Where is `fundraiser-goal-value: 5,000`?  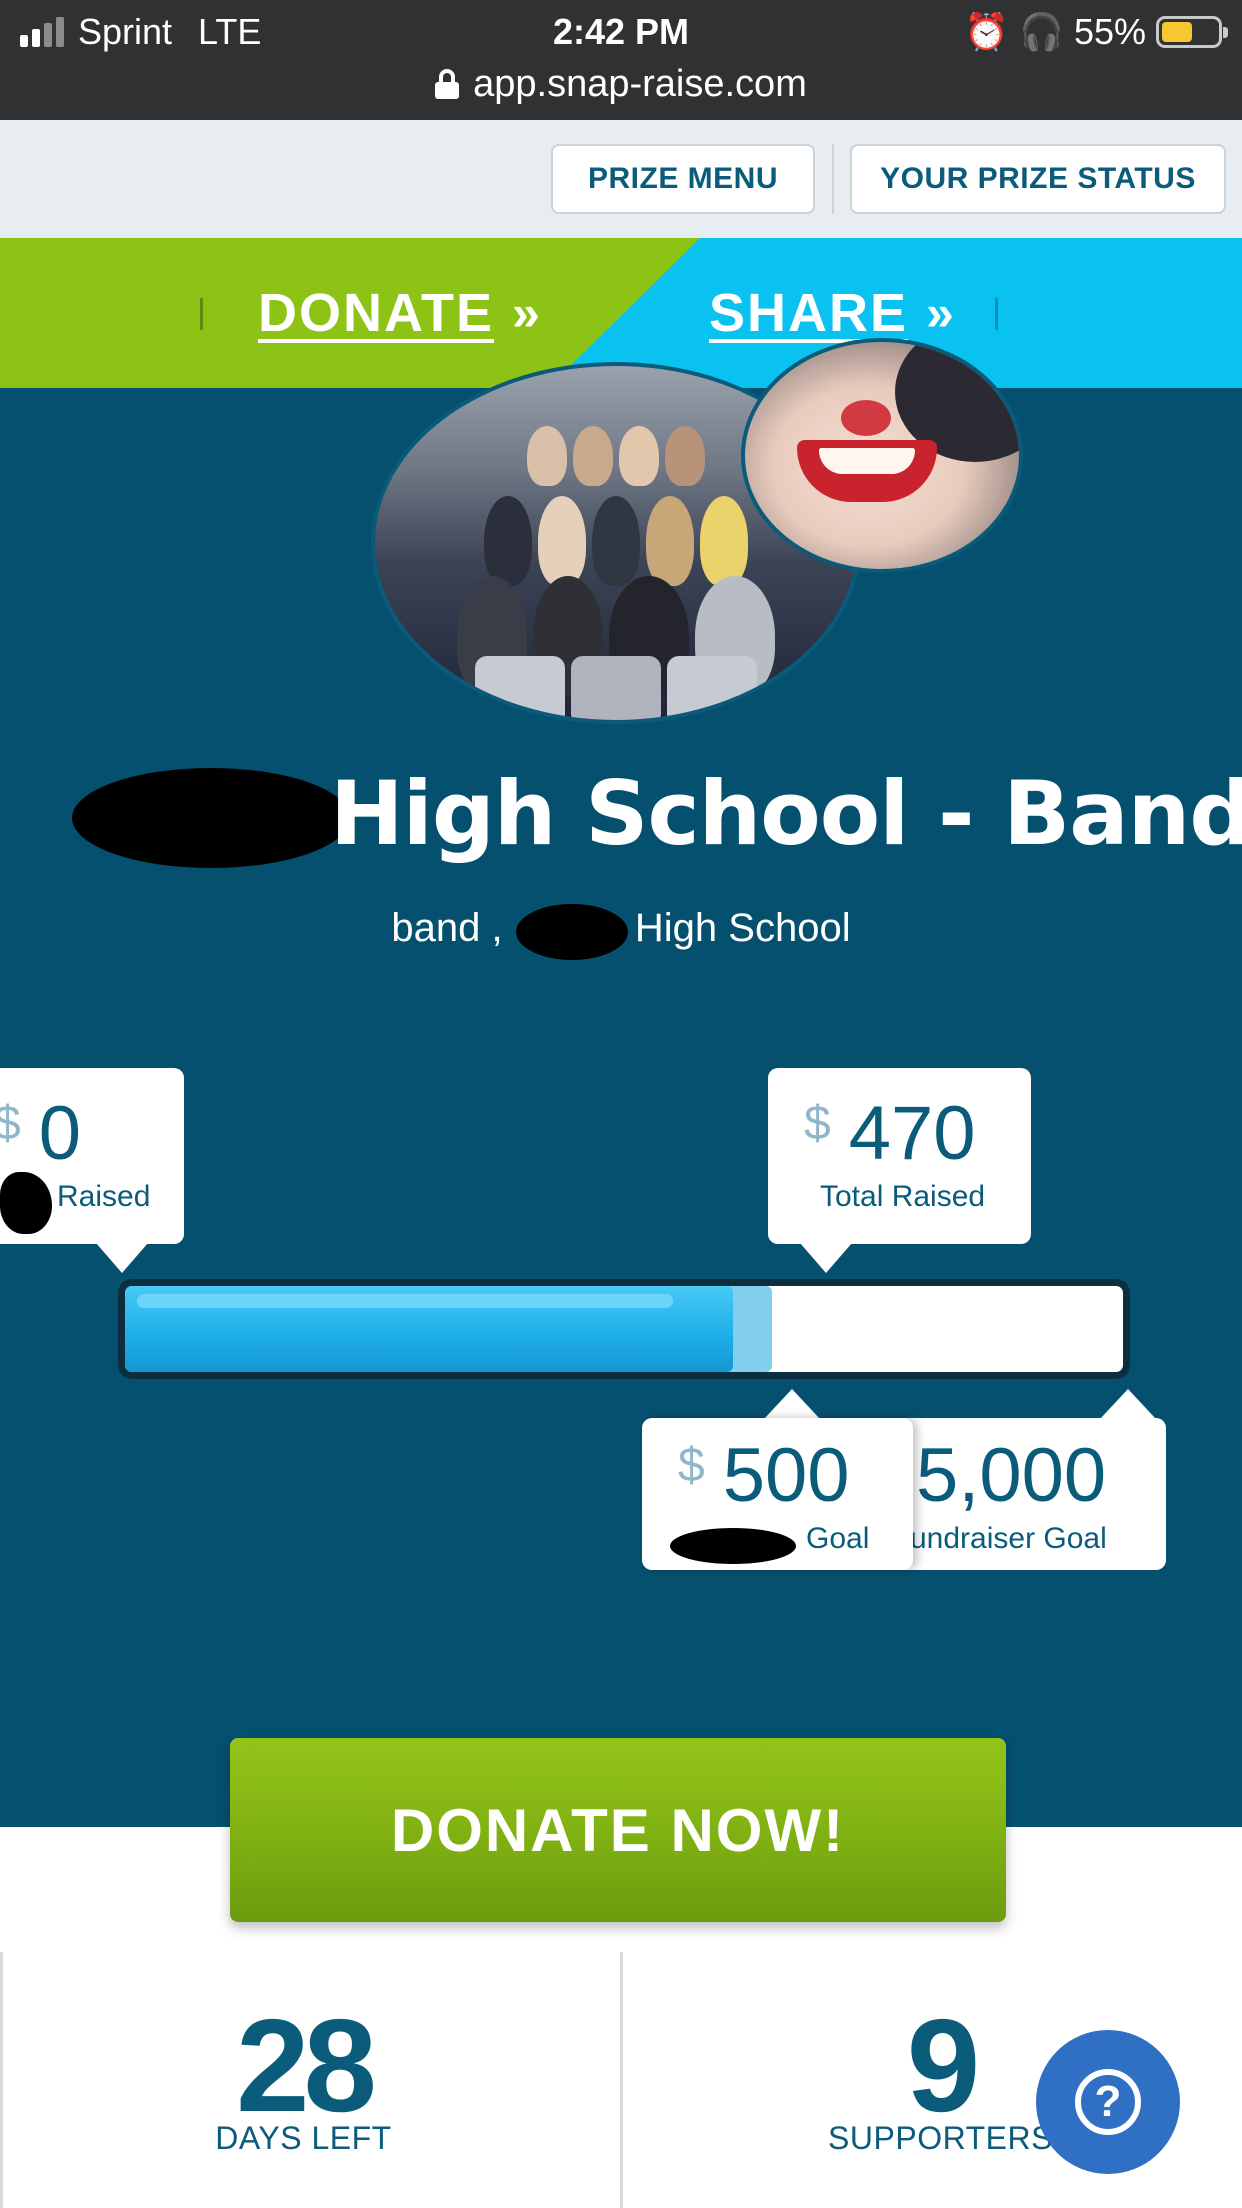
fundraiser-goal-value: 5,000 is located at coordinates (1011, 1475).